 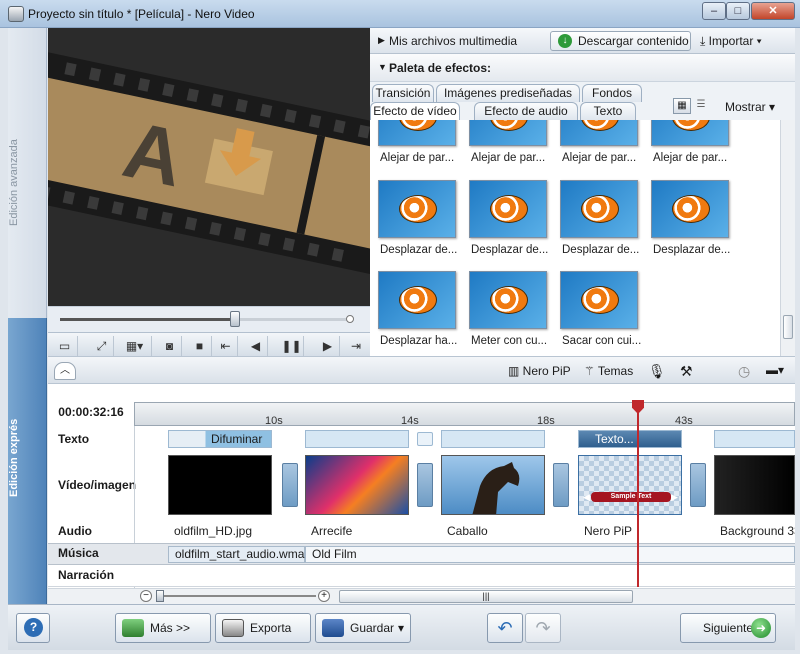 I want to click on pause-icon: ❚❚, so click(x=292, y=346).